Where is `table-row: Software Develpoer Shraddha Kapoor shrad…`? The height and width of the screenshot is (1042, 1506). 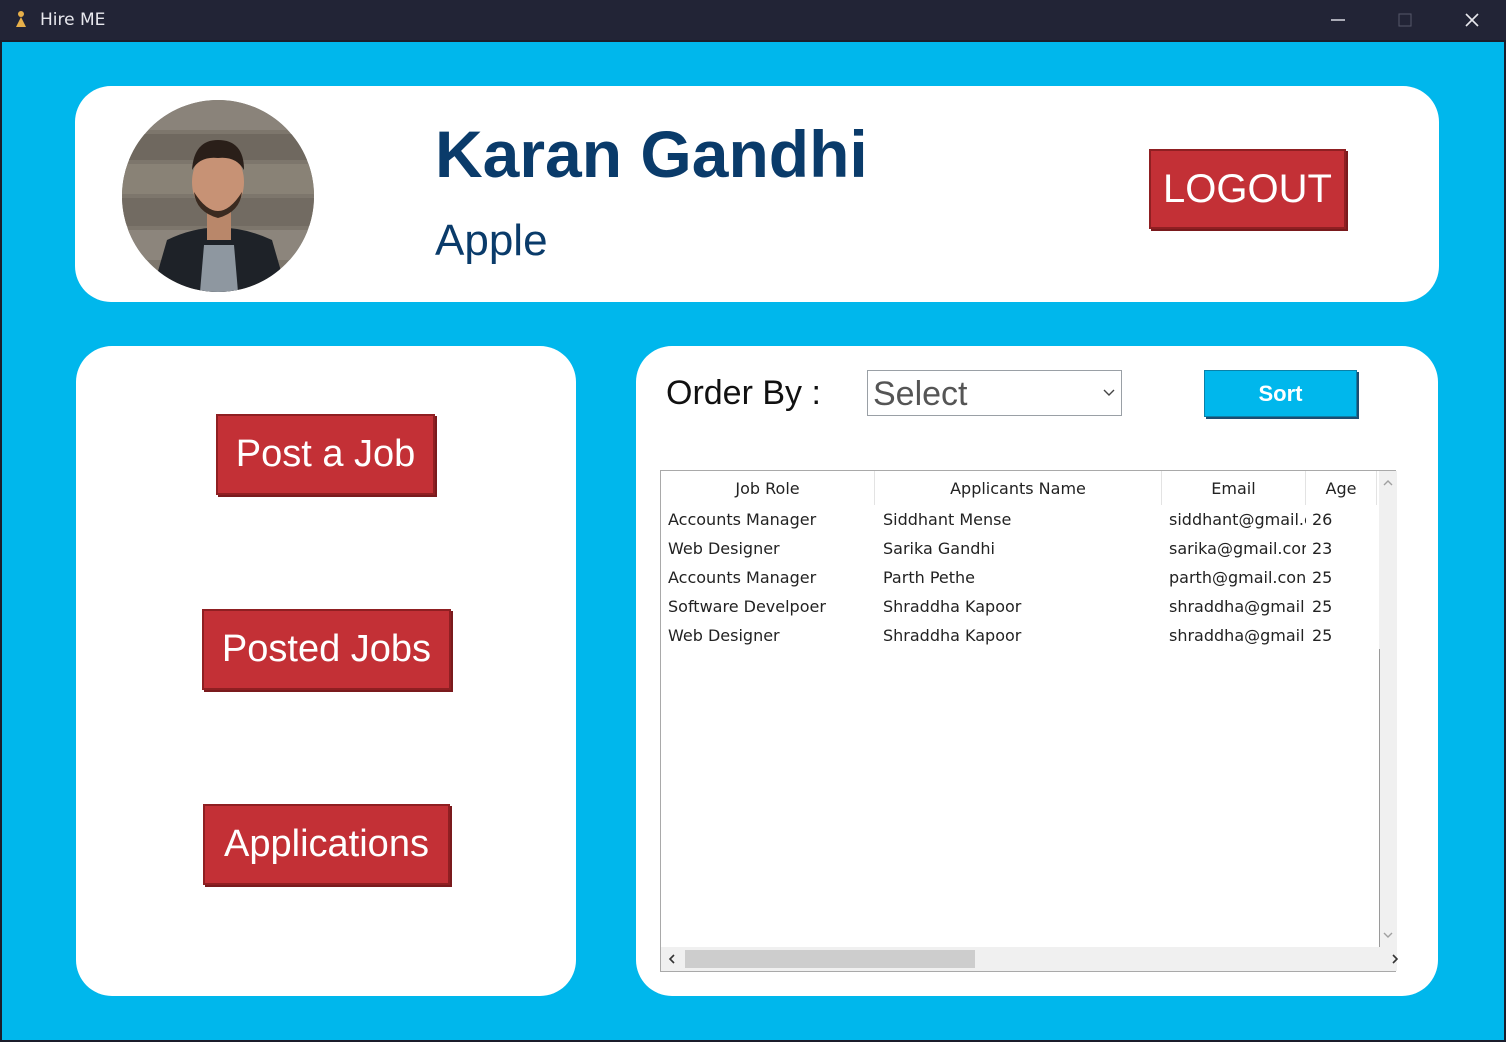
table-row: Software Develpoer Shraddha Kapoor shrad… is located at coordinates (1020, 606).